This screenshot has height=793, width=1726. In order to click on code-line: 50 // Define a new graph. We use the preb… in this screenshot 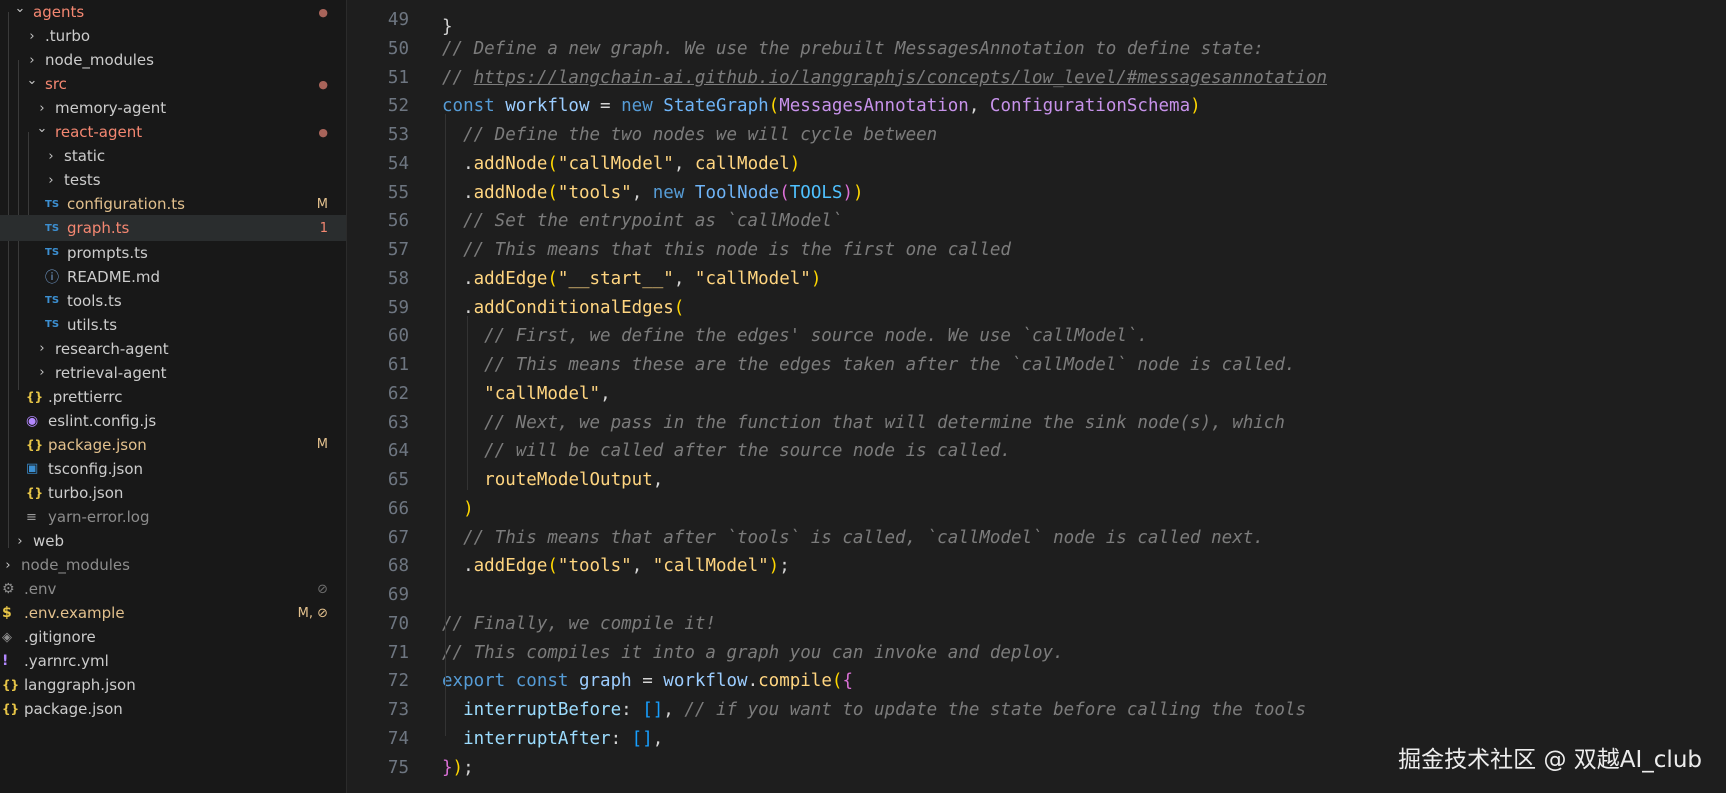, I will do `click(1036, 49)`.